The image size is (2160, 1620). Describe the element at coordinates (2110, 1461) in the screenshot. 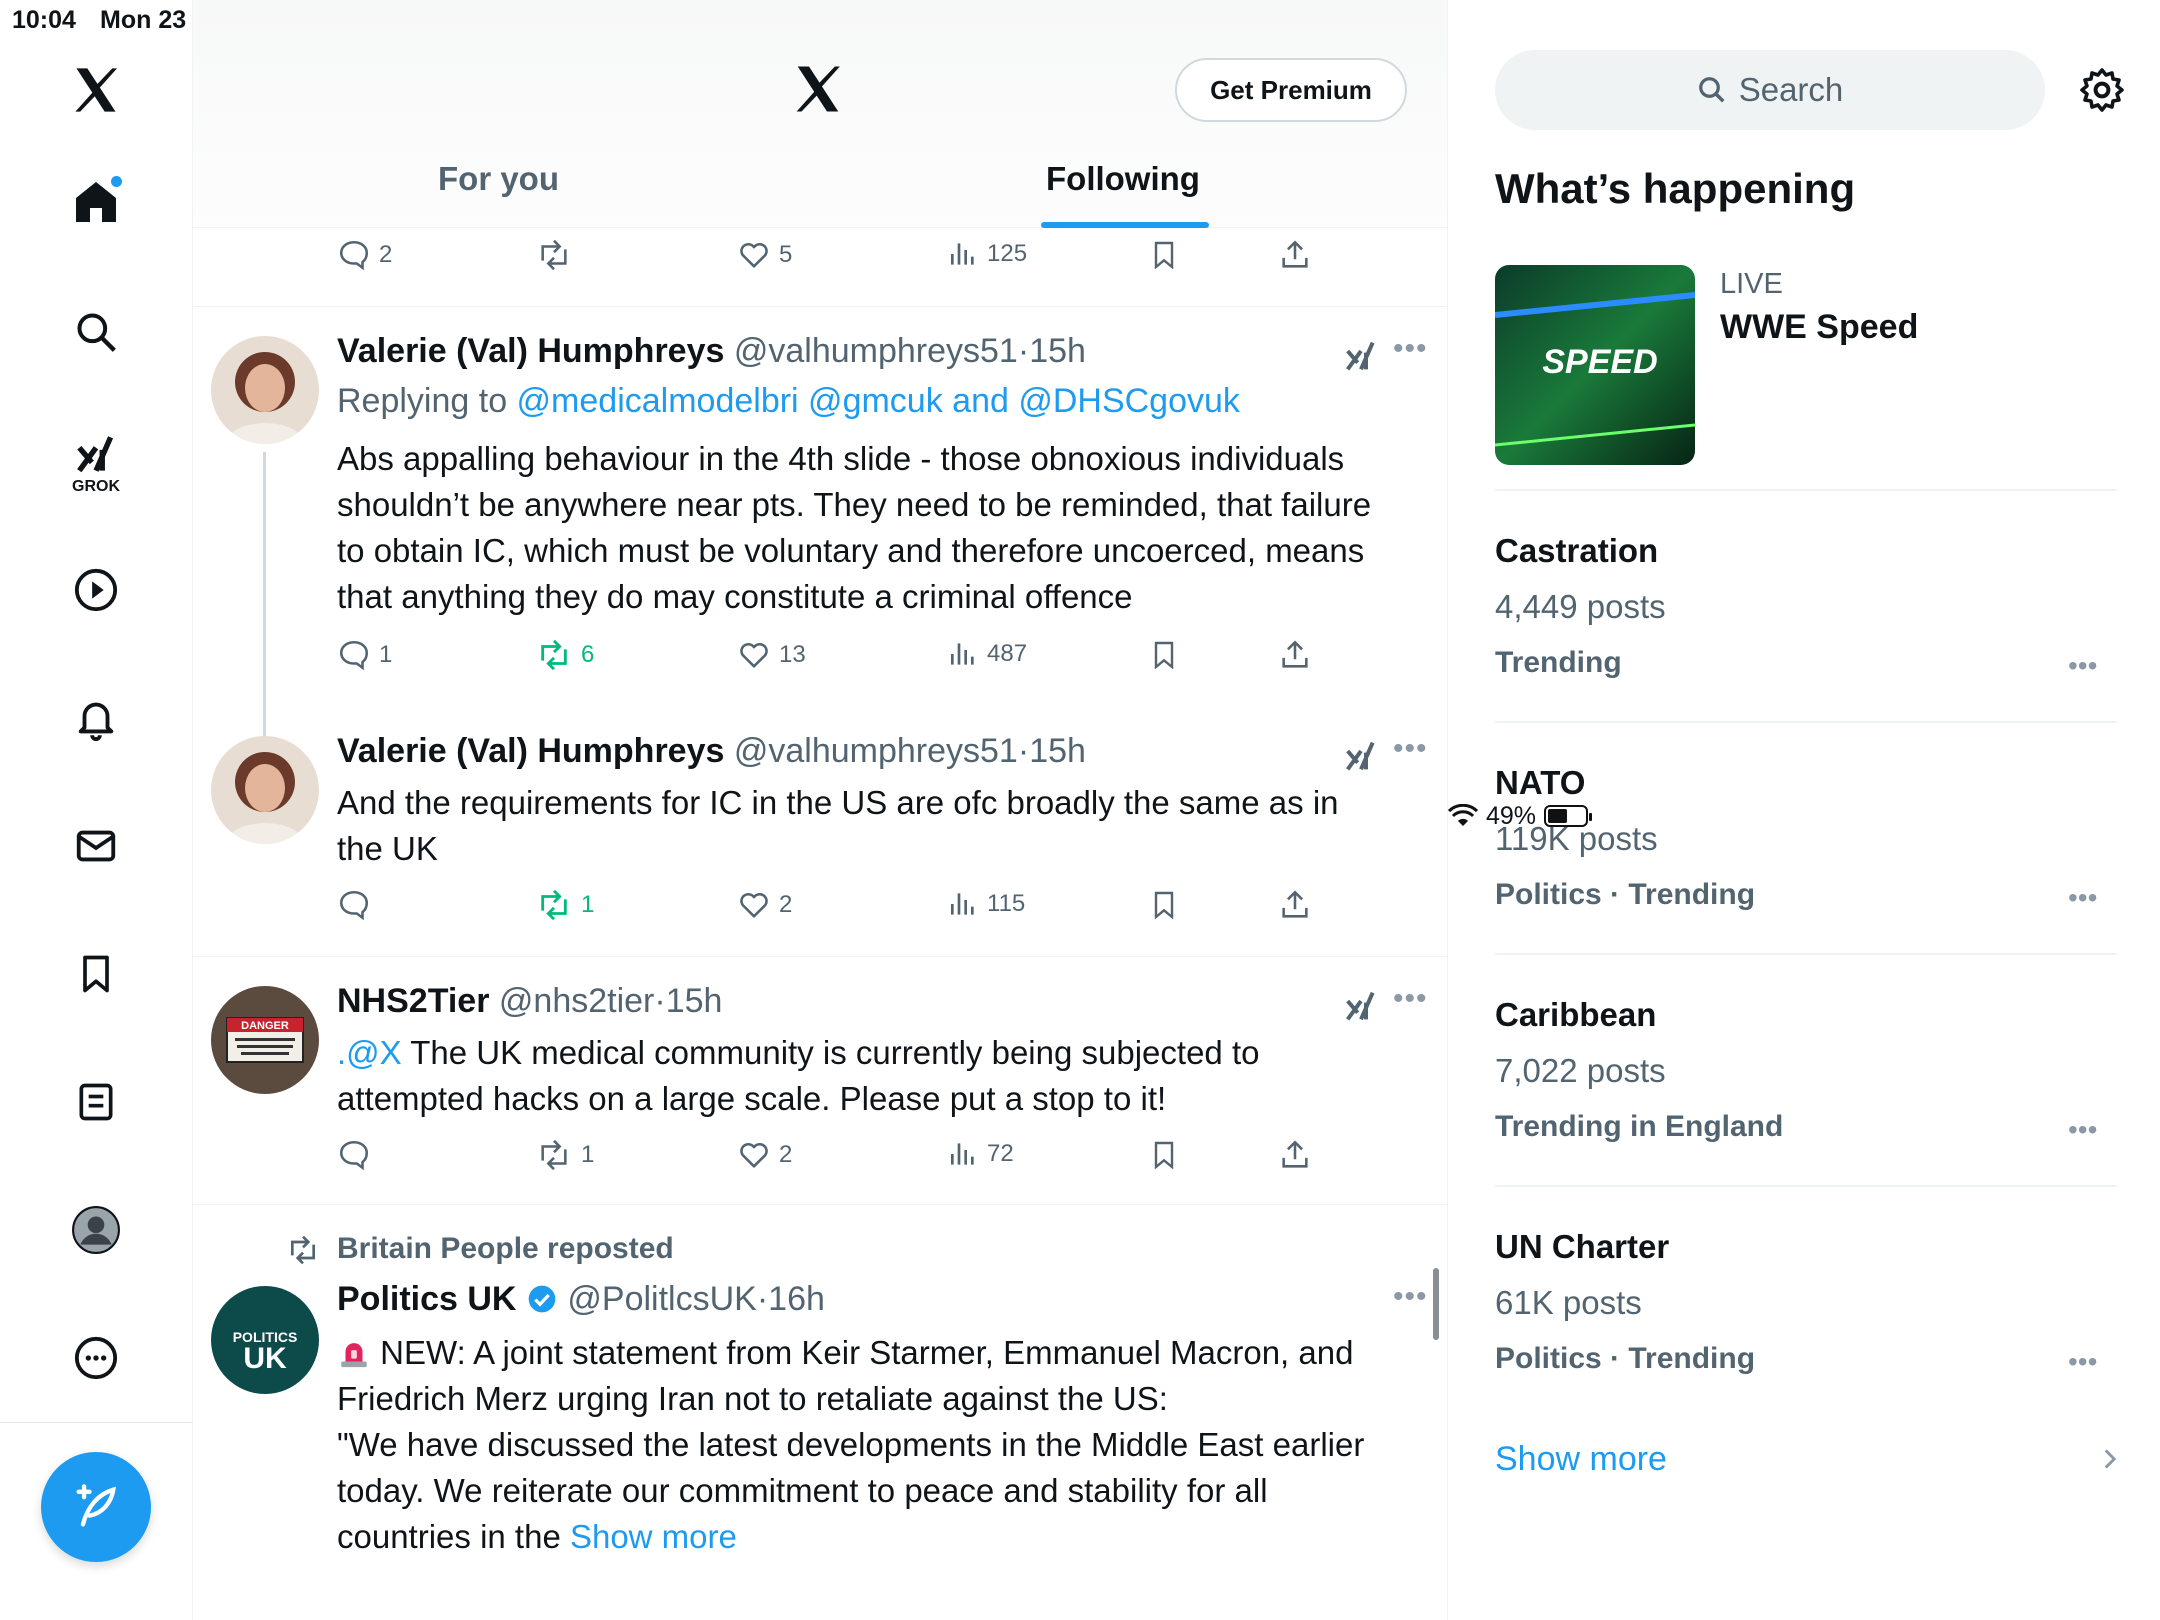

I see `chevron-right-icon` at that location.